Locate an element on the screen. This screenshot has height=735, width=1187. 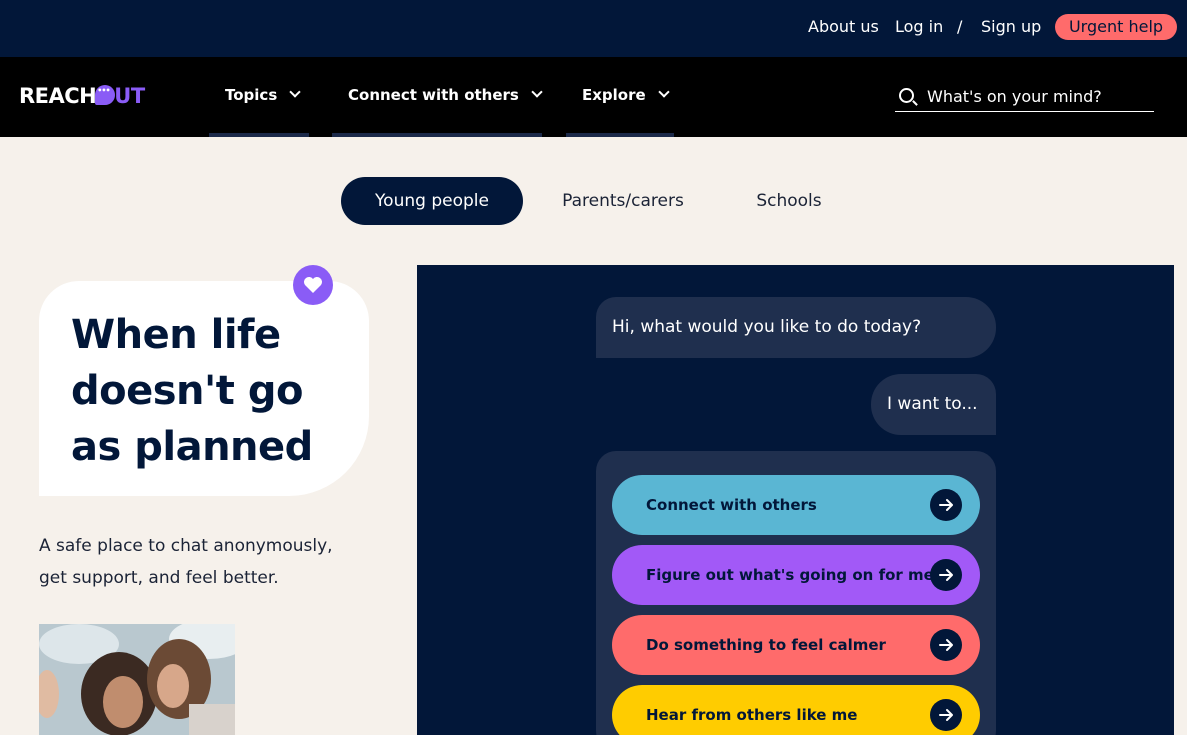
logo-text-out: UT is located at coordinates (129, 96).